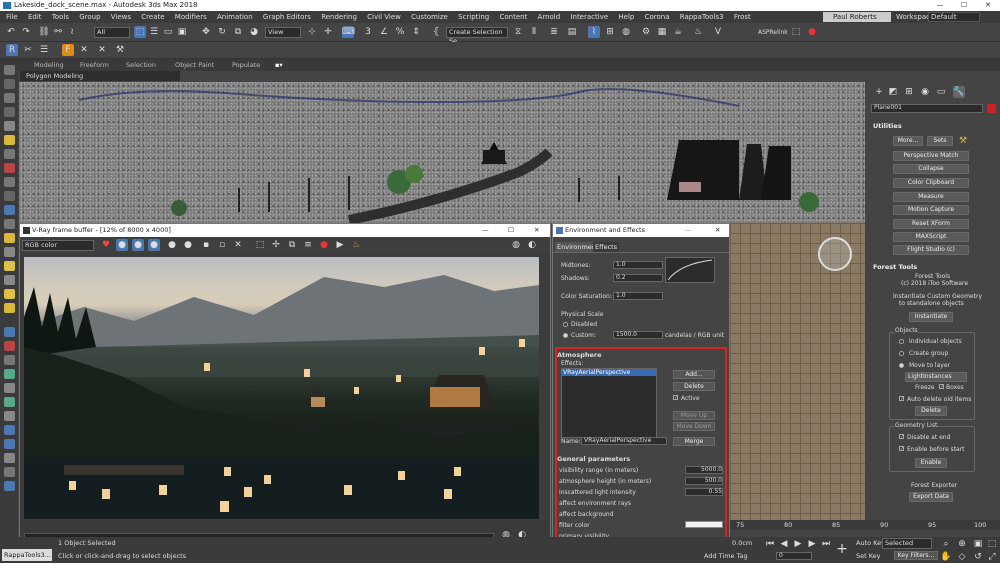  What do you see at coordinates (646, 32) in the screenshot?
I see `render-setup-icon: ⚙` at bounding box center [646, 32].